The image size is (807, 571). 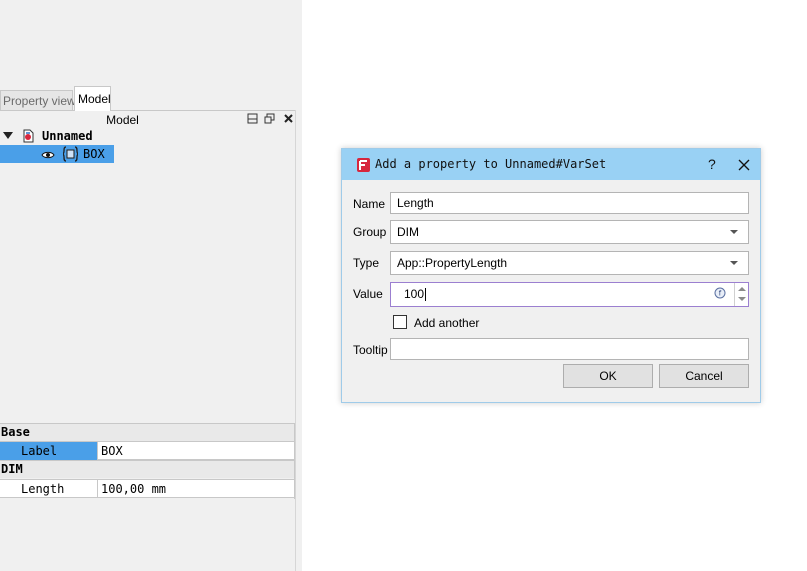 What do you see at coordinates (408, 232) in the screenshot?
I see `group-value: DIM` at bounding box center [408, 232].